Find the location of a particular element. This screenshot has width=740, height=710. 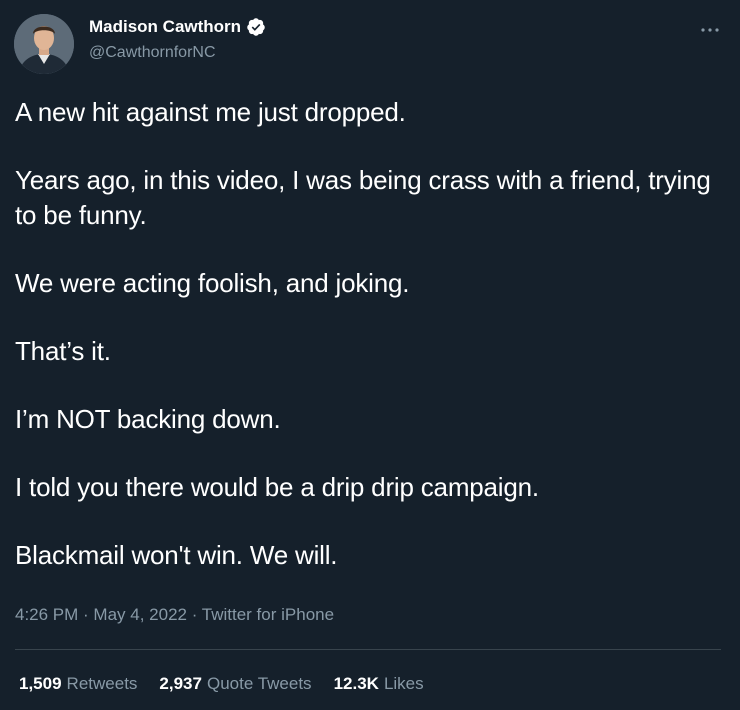

quote-tweets-stat: 2,937 Quote Tweets is located at coordinates (235, 684).